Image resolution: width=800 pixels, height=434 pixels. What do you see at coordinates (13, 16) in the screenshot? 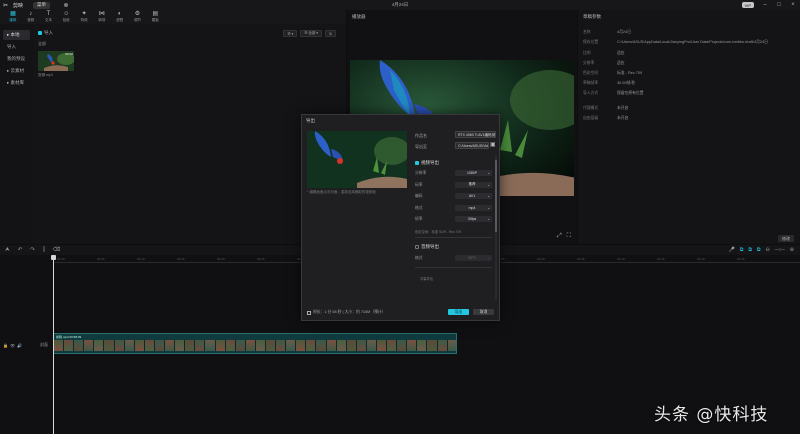
I see `tool-media: ▦ 媒体` at bounding box center [13, 16].